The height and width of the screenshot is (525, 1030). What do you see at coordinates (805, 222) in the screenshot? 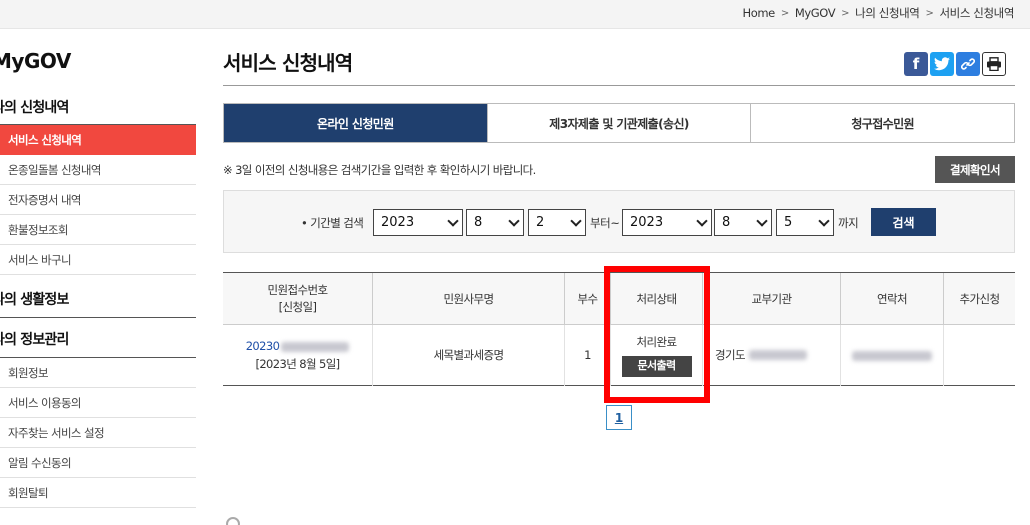
I see `to-day-select: 5` at bounding box center [805, 222].